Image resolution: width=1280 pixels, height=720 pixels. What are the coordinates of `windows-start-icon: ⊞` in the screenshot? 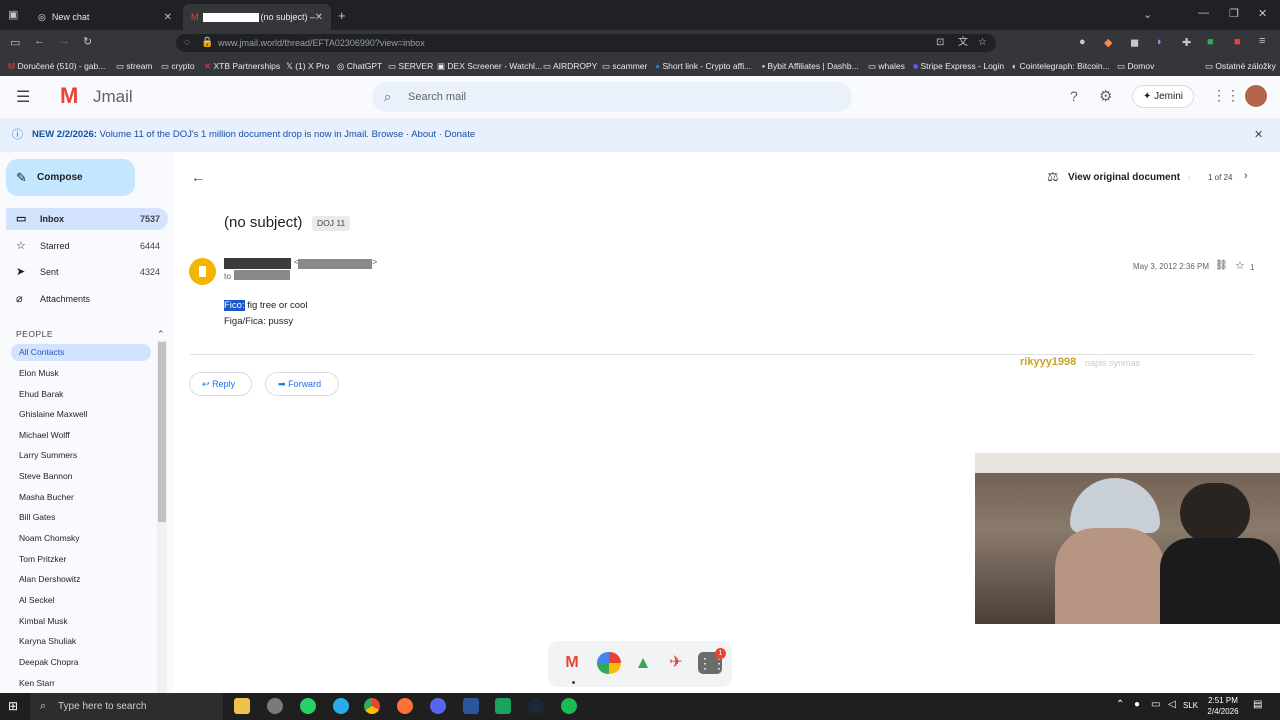 It's located at (13, 706).